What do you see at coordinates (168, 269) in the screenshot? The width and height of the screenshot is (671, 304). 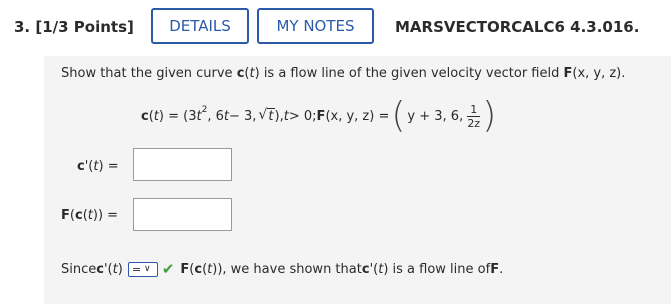 I see `check-icon: ✔` at bounding box center [168, 269].